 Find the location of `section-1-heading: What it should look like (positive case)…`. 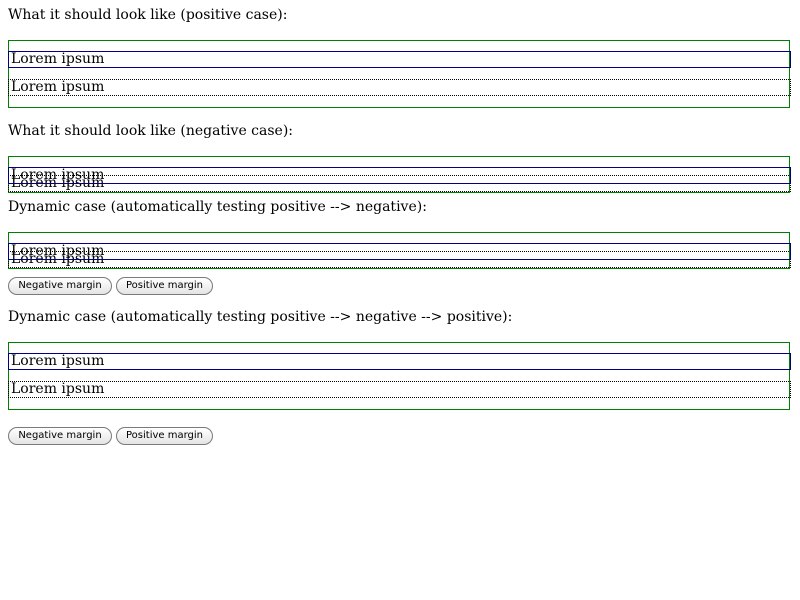

section-1-heading: What it should look like (positive case)… is located at coordinates (148, 15).